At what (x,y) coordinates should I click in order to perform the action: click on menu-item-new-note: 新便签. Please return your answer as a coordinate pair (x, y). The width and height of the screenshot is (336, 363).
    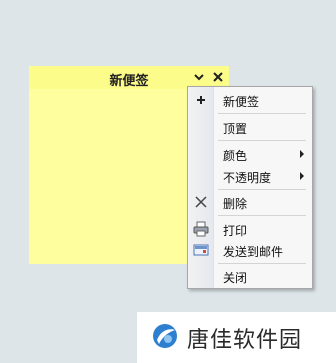
    Looking at the image, I should click on (250, 100).